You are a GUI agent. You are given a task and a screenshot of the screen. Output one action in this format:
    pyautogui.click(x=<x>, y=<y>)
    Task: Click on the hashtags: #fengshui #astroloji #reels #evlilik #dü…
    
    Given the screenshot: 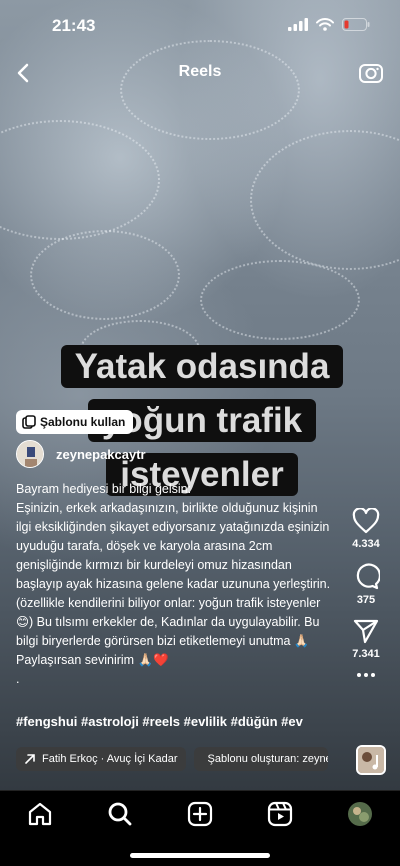 What is the action you would take?
    pyautogui.click(x=176, y=721)
    